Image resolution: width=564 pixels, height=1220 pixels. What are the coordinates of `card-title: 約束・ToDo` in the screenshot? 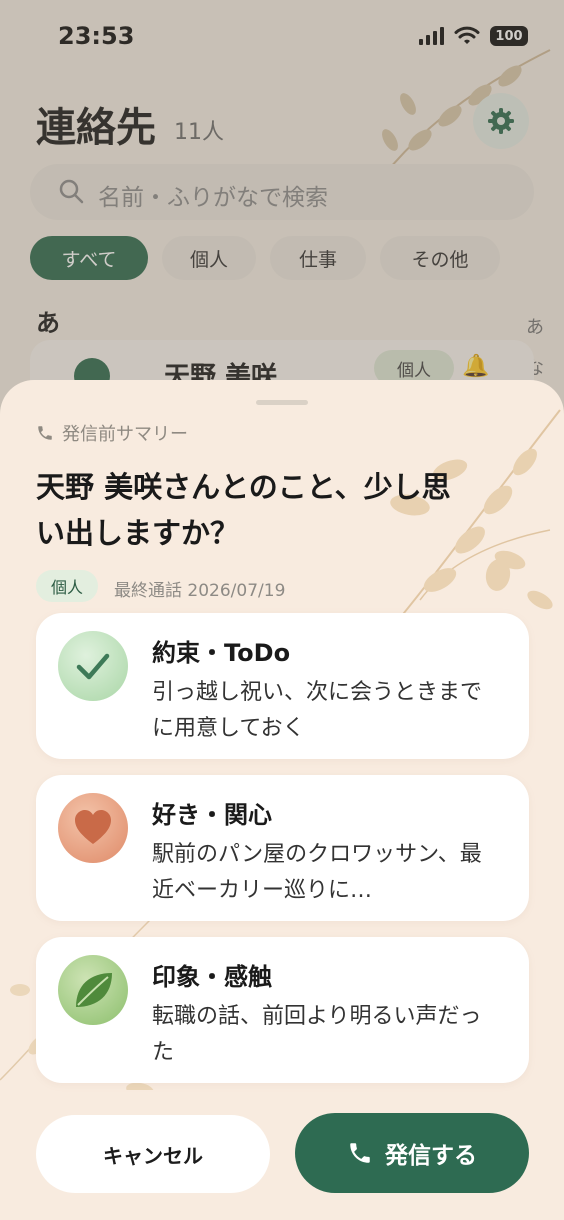 It's located at (221, 653).